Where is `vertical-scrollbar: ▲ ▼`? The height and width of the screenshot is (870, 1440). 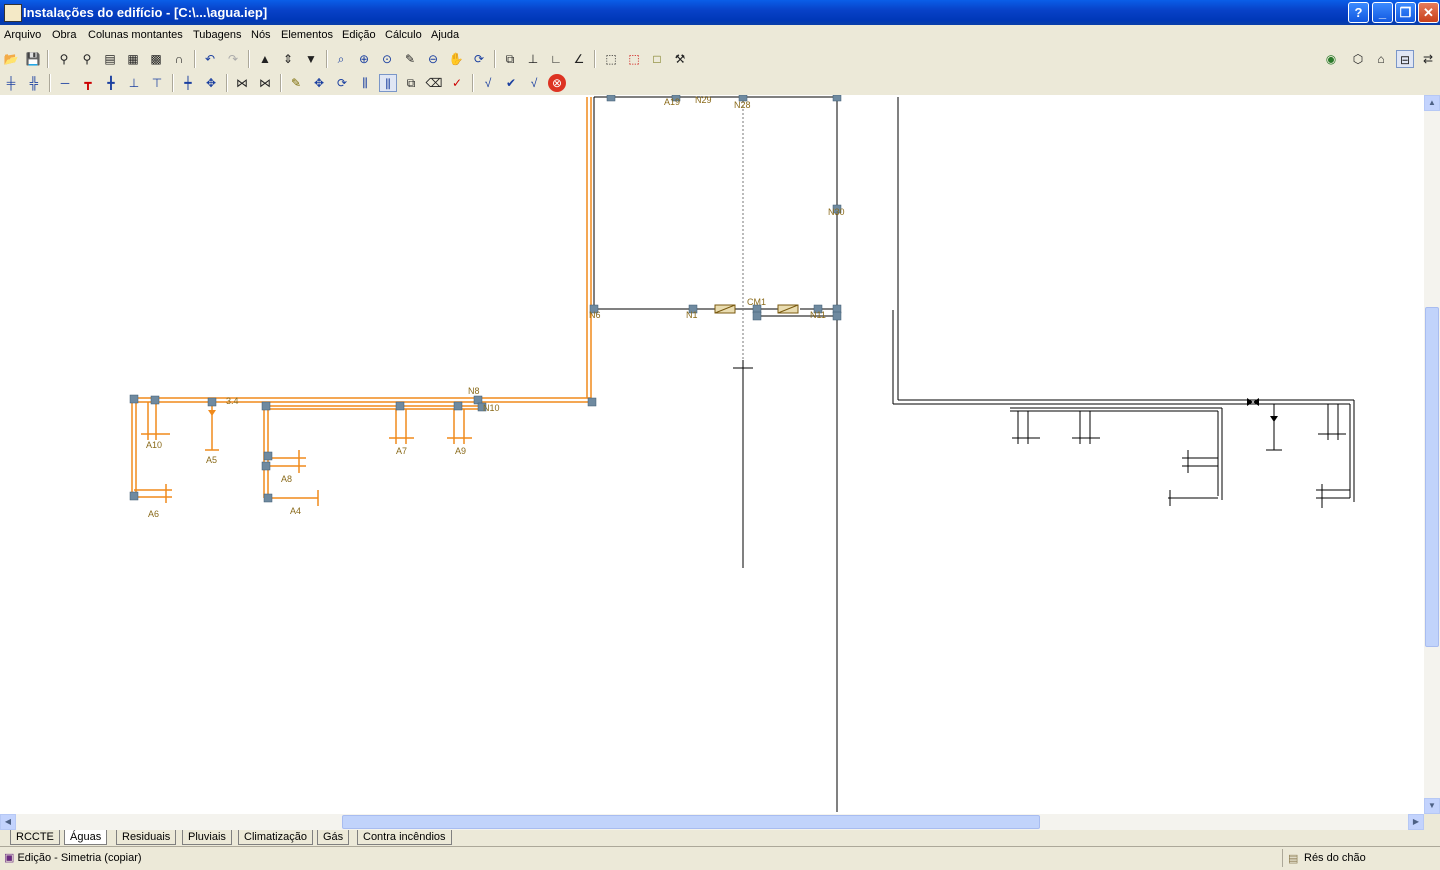
vertical-scrollbar: ▲ ▼ is located at coordinates (1432, 454).